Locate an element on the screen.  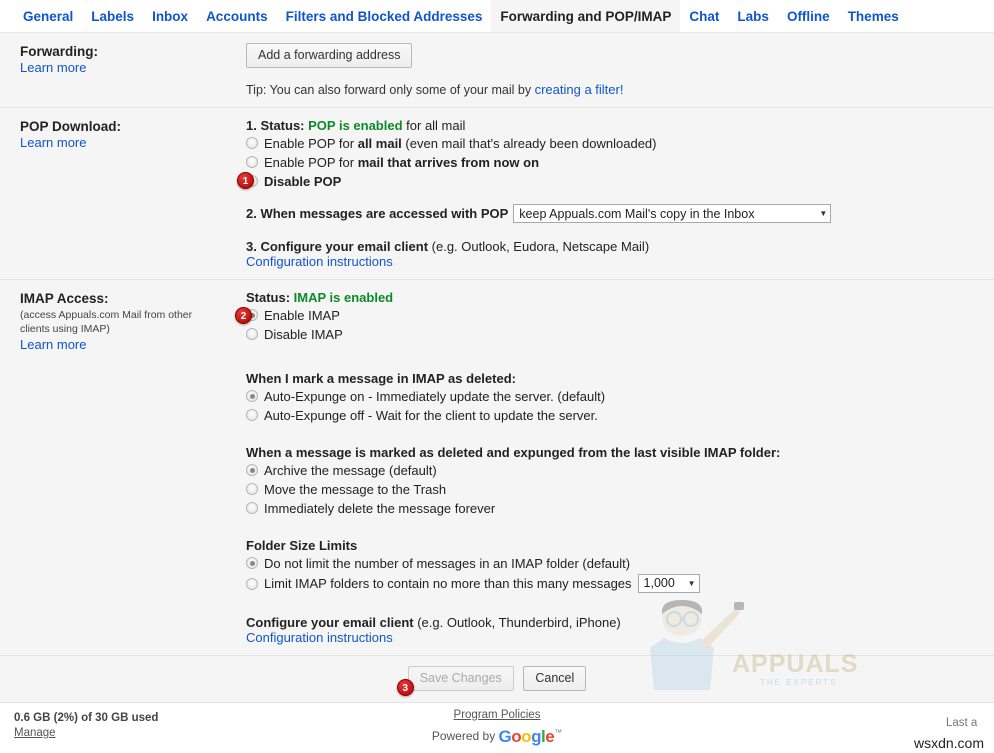
tab-offline: Offline is located at coordinates (808, 16).